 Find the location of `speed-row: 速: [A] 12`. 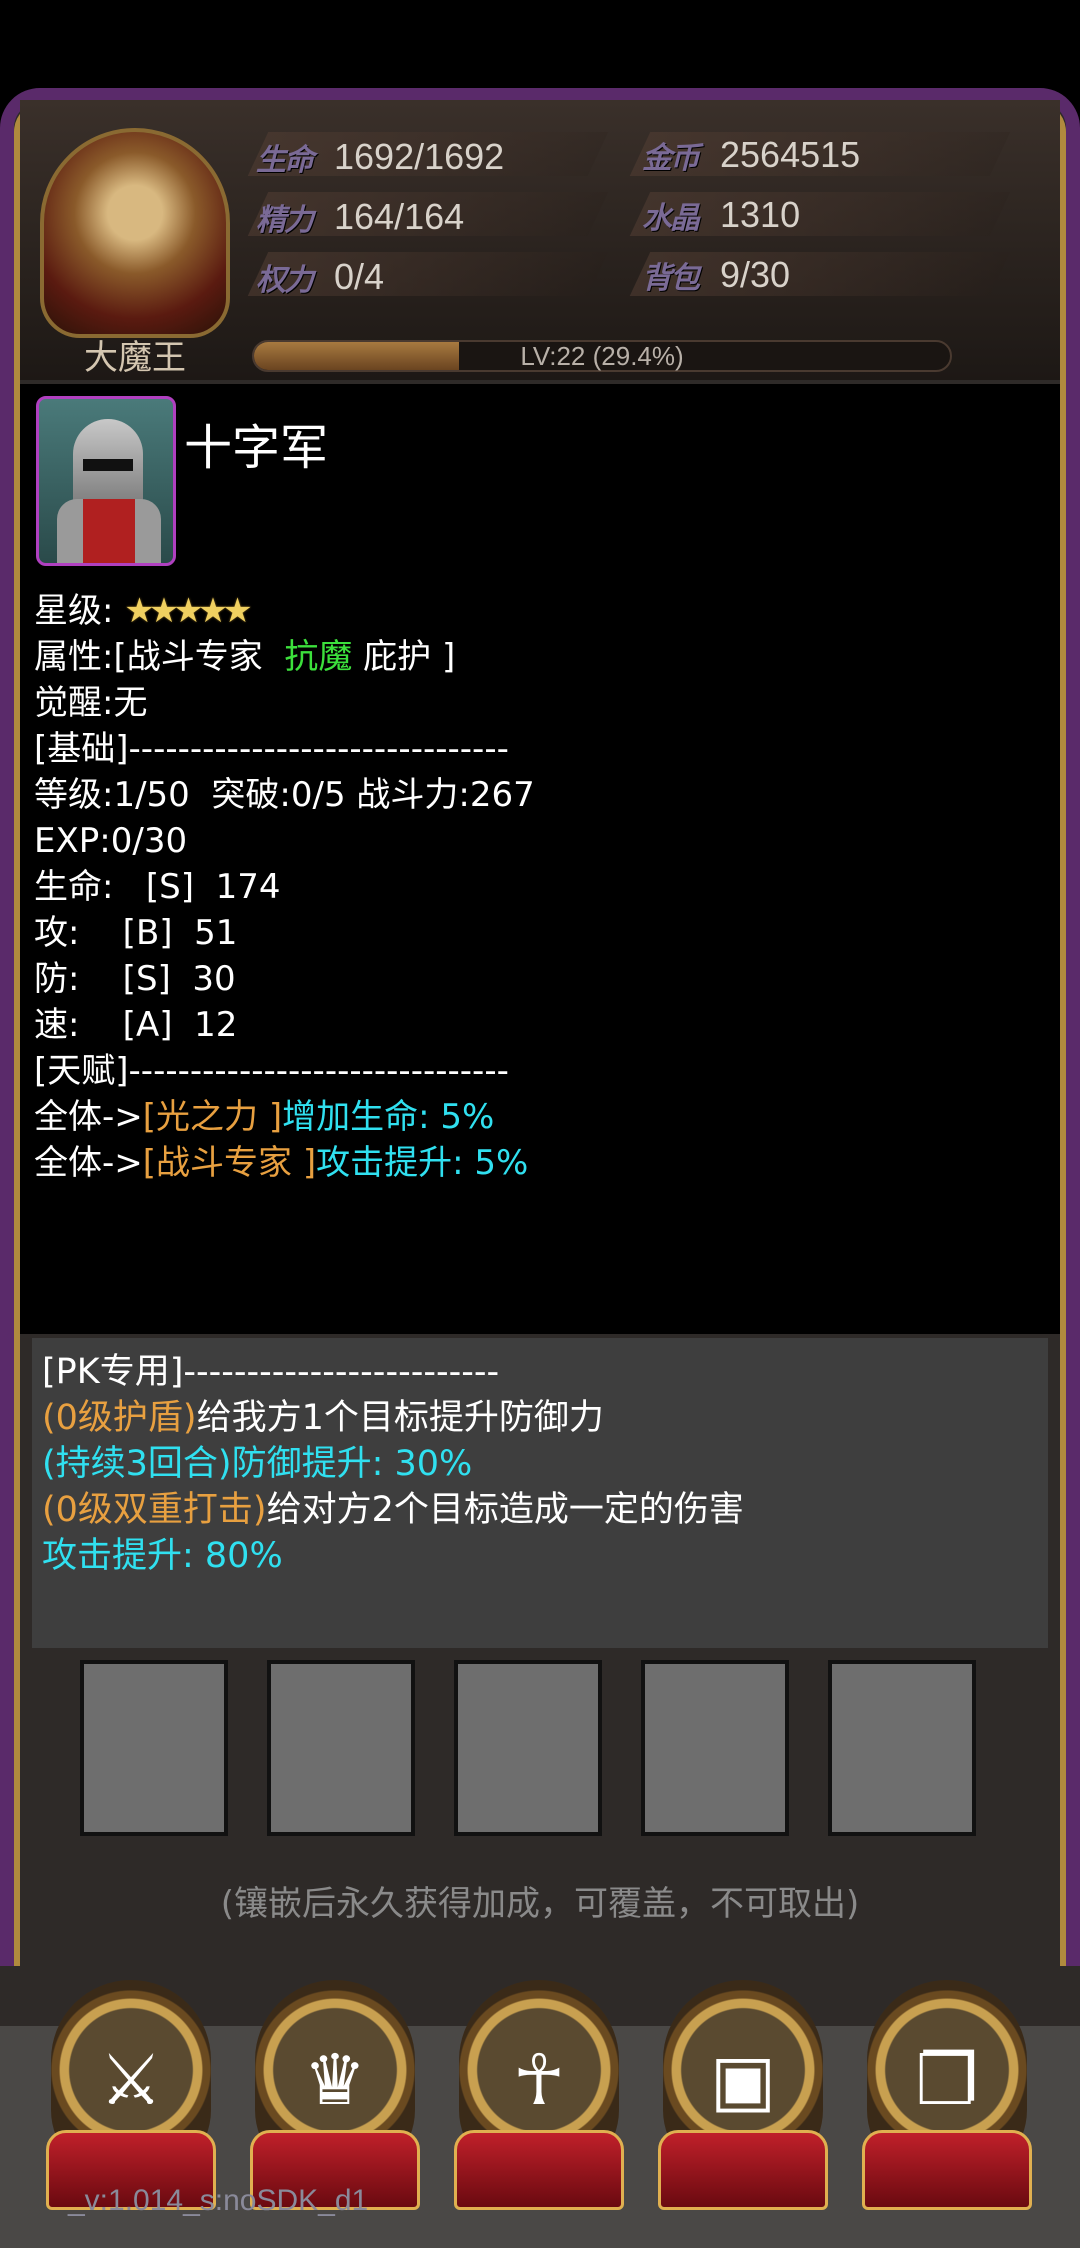

speed-row: 速: [A] 12 is located at coordinates (136, 1025).